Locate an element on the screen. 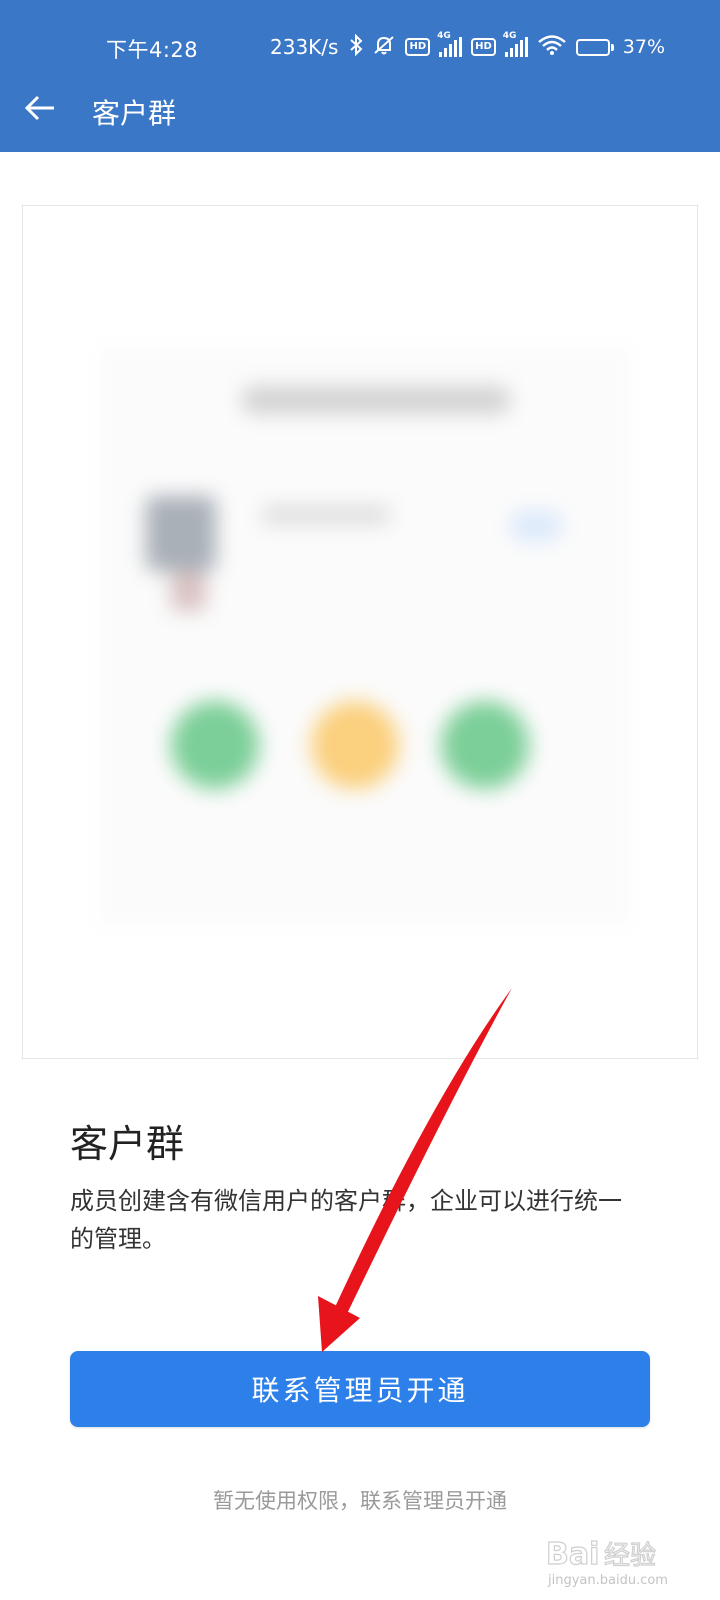 The height and width of the screenshot is (1600, 720). wifi-icon is located at coordinates (552, 47).